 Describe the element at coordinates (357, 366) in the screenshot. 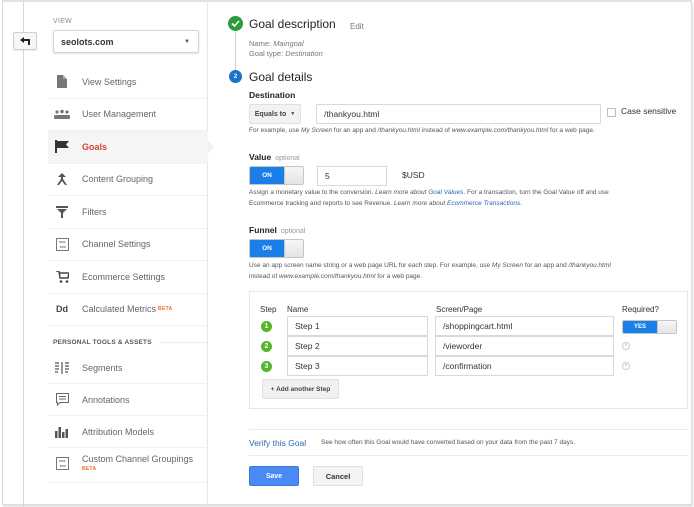

I see `step-name-input: Step 3` at that location.